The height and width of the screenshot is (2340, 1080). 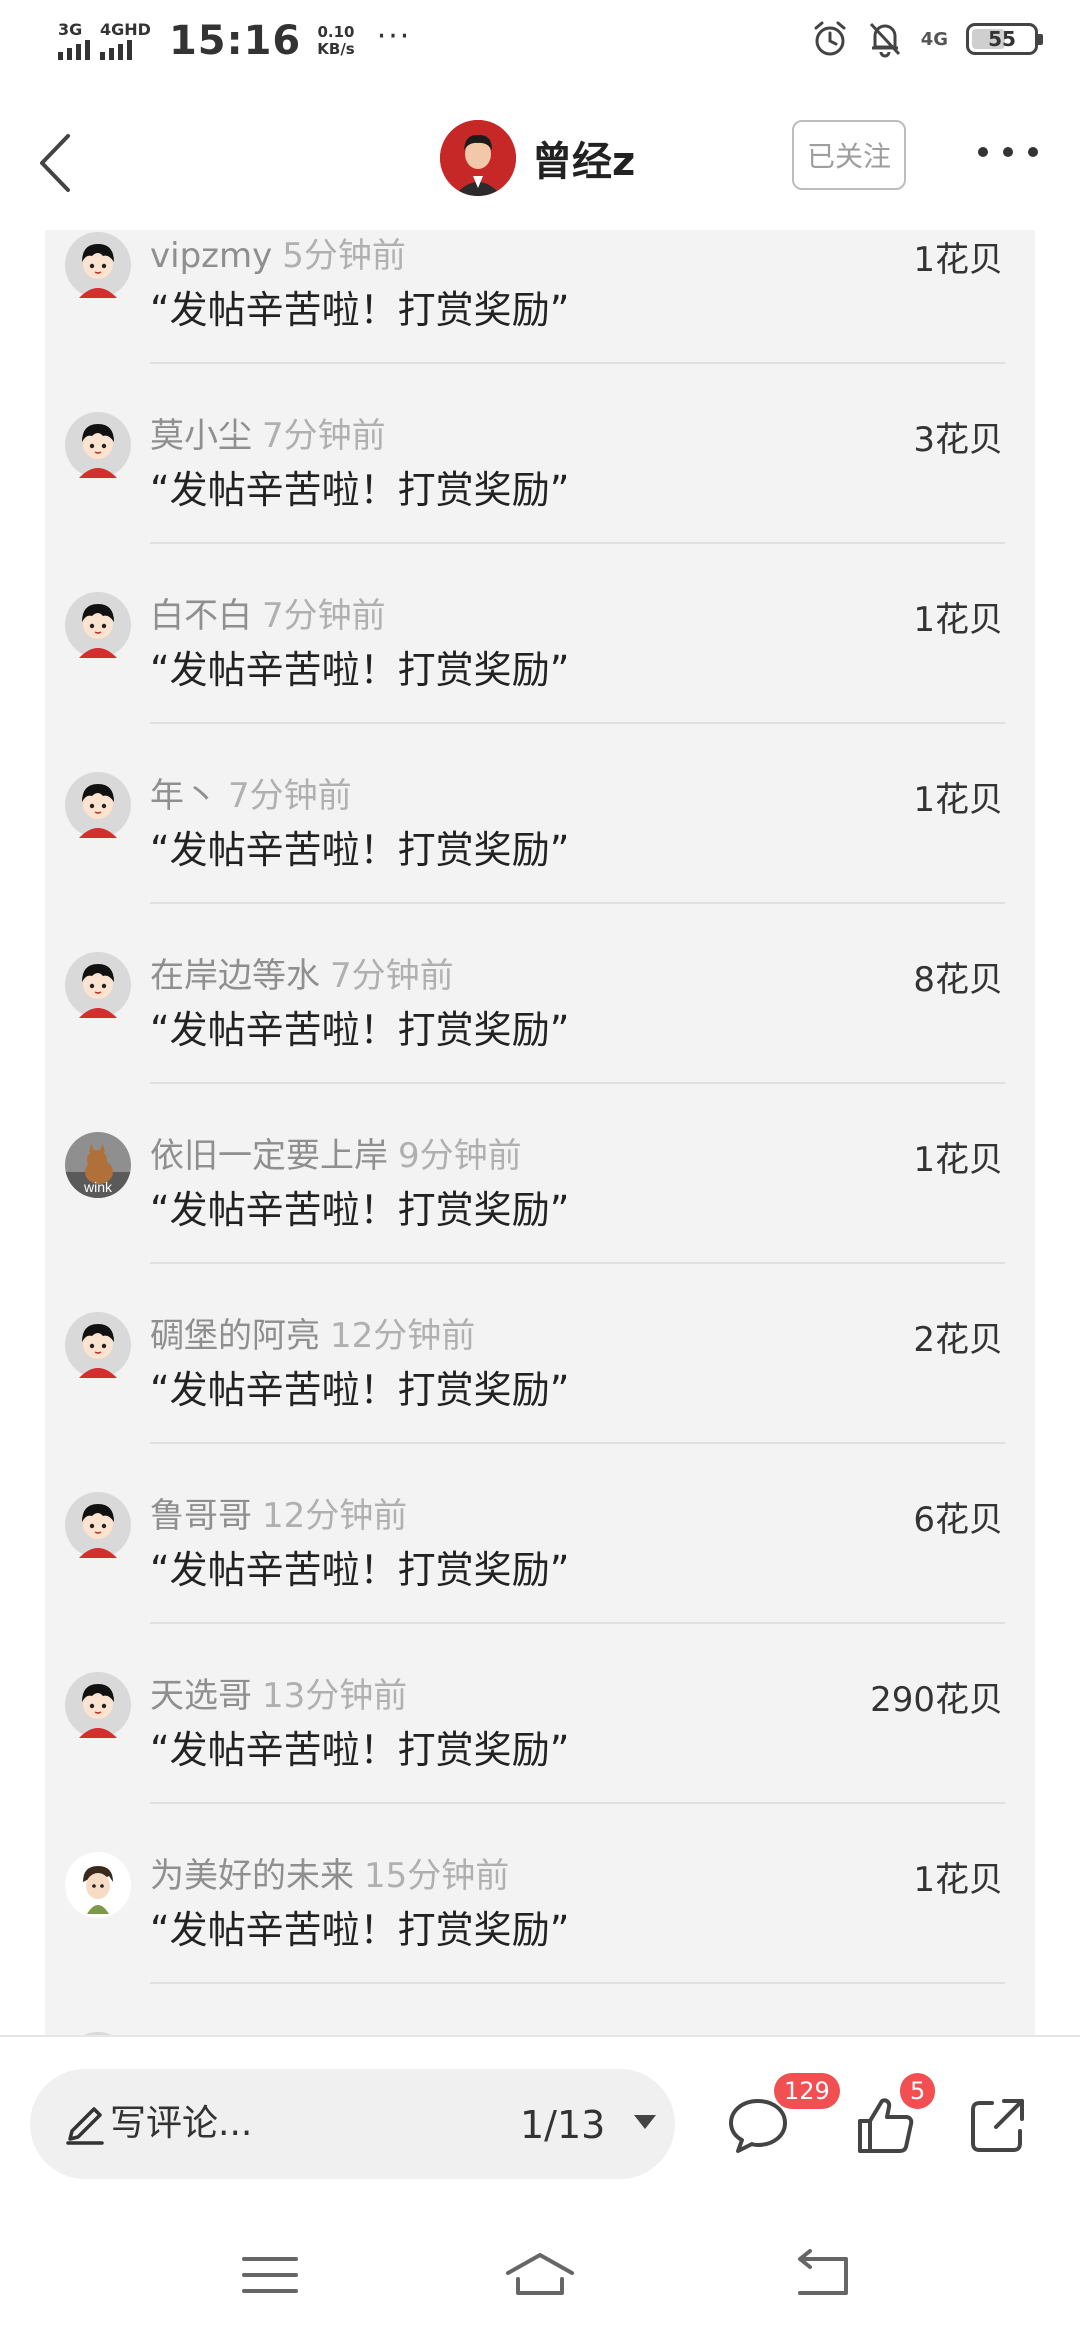 What do you see at coordinates (403, 1336) in the screenshot?
I see `reward-time: 12分钟前` at bounding box center [403, 1336].